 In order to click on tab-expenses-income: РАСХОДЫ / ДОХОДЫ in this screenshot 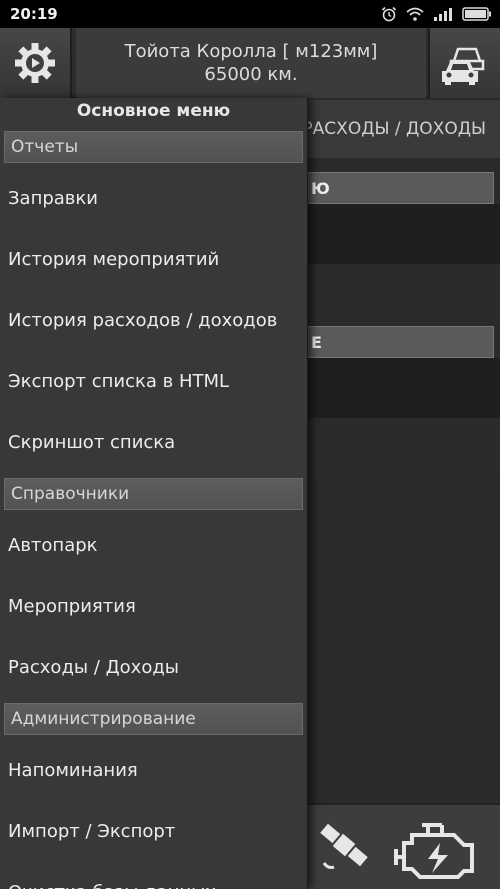, I will do `click(400, 129)`.